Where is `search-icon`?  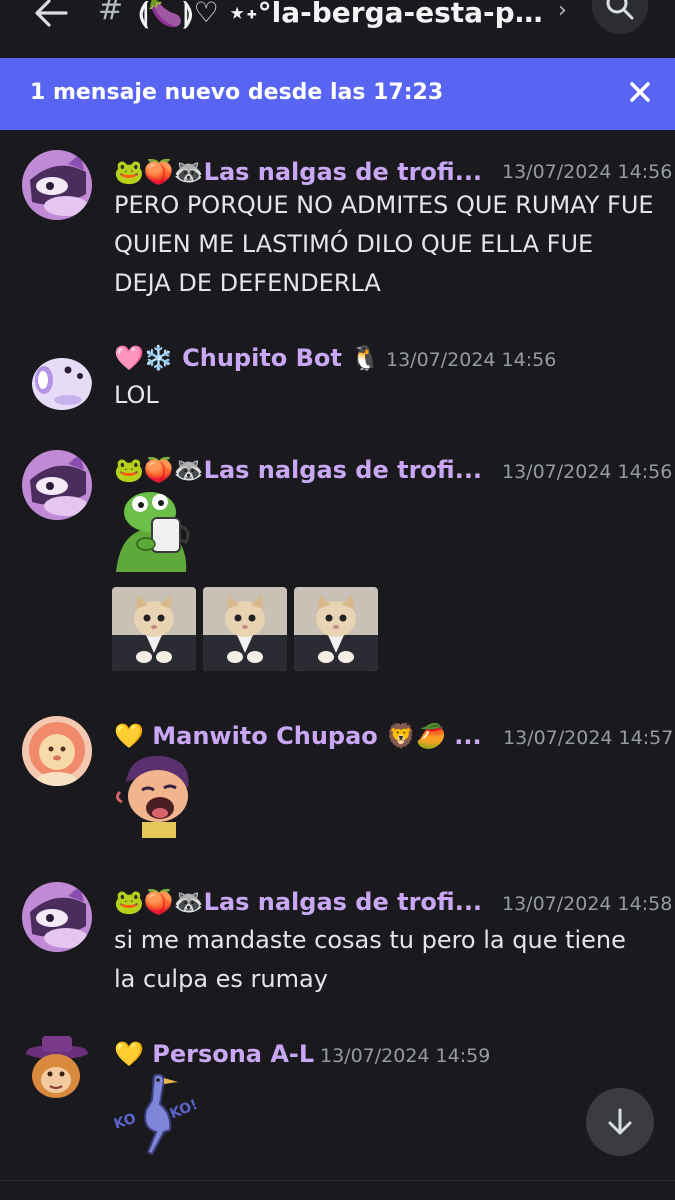
search-icon is located at coordinates (620, 10).